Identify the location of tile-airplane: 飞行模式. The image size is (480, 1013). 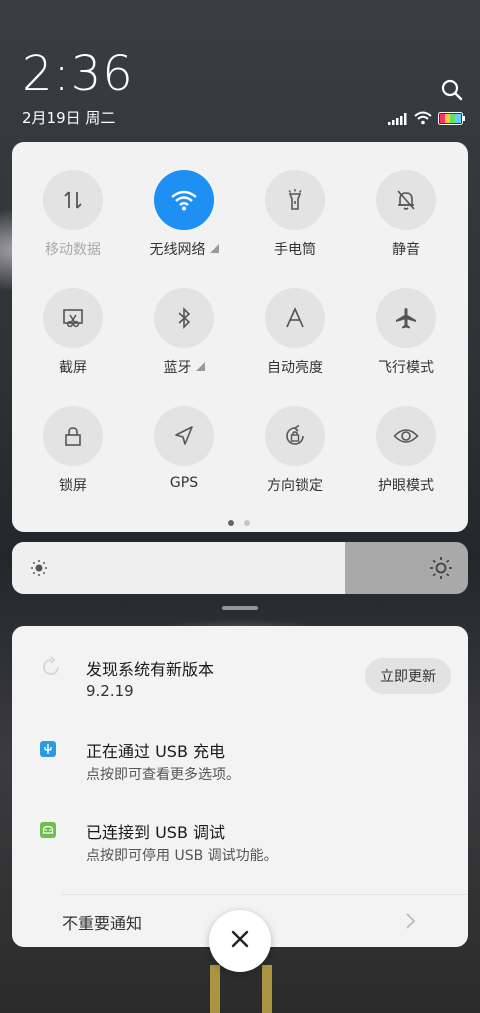
(406, 332).